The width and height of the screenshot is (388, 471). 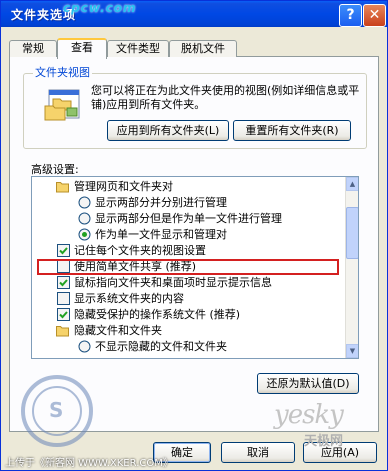 What do you see at coordinates (308, 383) in the screenshot?
I see `restore-defaults-button: 还原为默认值(D)` at bounding box center [308, 383].